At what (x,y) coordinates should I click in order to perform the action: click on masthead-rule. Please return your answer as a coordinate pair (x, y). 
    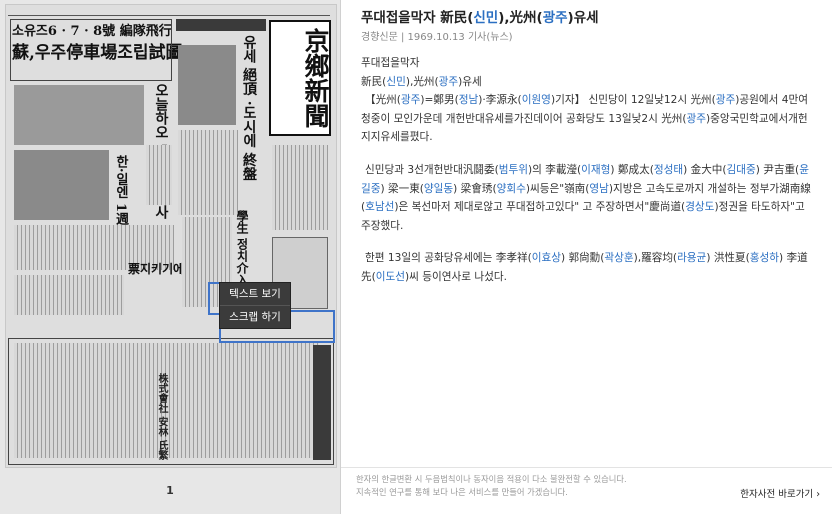
    Looking at the image, I should click on (169, 10).